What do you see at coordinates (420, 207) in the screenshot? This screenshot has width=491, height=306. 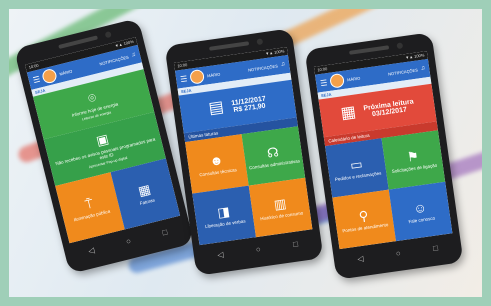 I see `people-icon: ☺` at bounding box center [420, 207].